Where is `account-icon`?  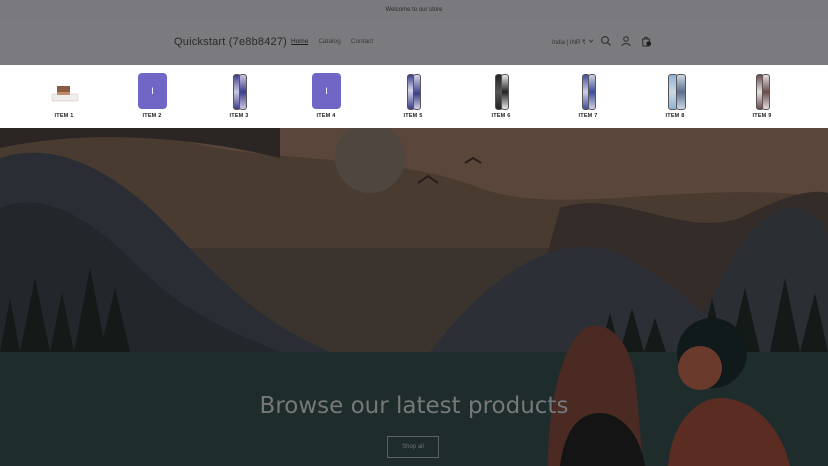
account-icon is located at coordinates (626, 41).